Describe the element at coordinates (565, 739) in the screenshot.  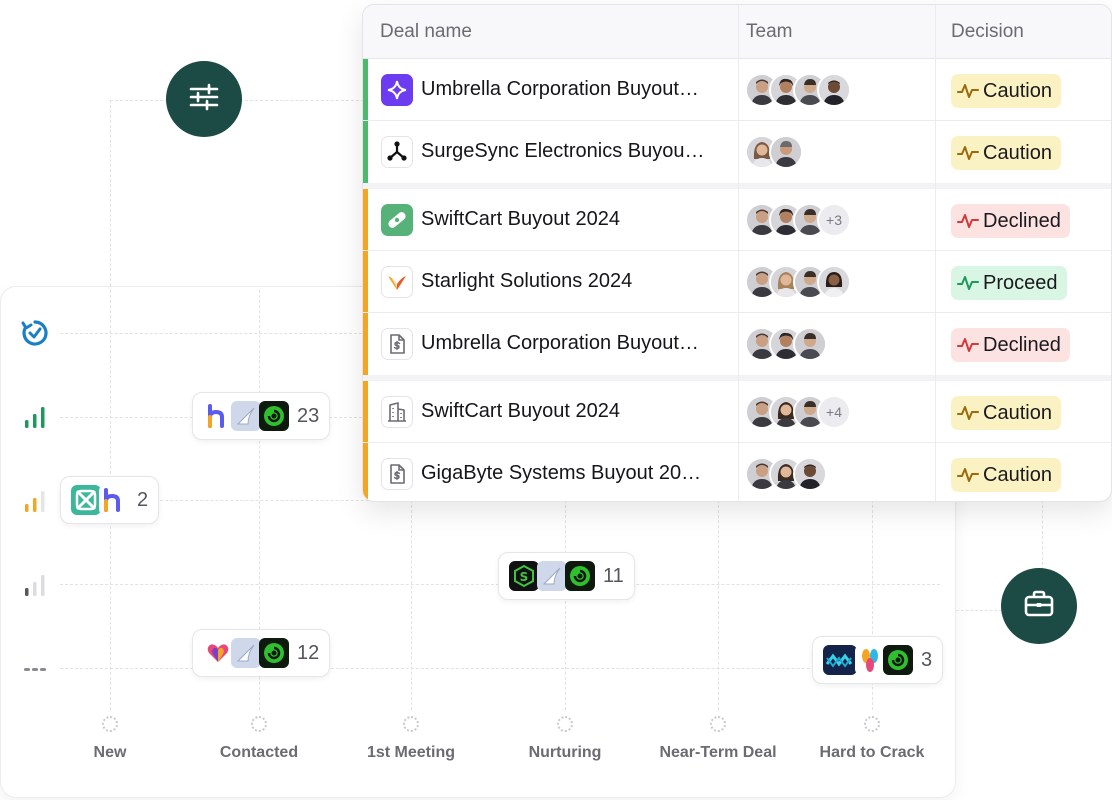
I see `stage-nurturing: Nurturing` at that location.